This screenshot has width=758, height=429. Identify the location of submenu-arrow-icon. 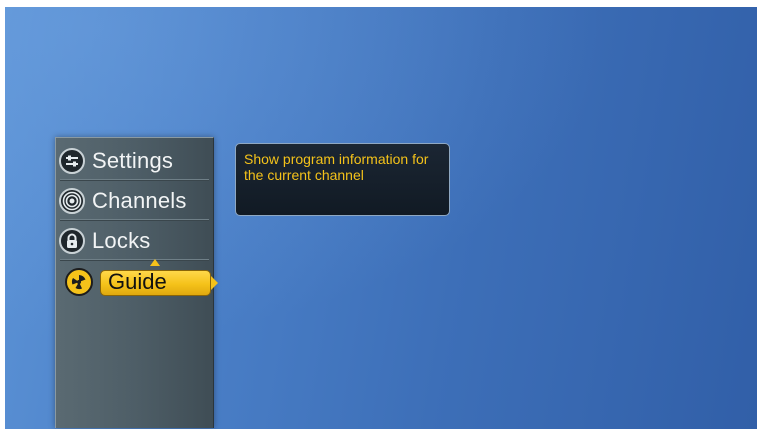
(214, 283).